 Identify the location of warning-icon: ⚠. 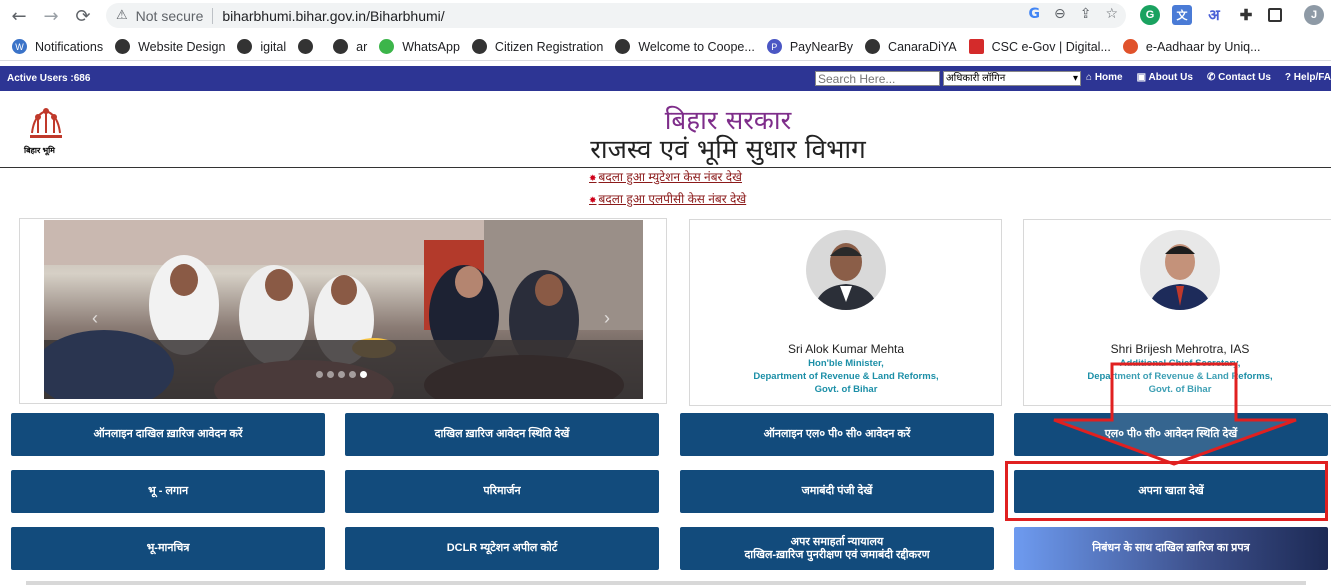
(122, 15).